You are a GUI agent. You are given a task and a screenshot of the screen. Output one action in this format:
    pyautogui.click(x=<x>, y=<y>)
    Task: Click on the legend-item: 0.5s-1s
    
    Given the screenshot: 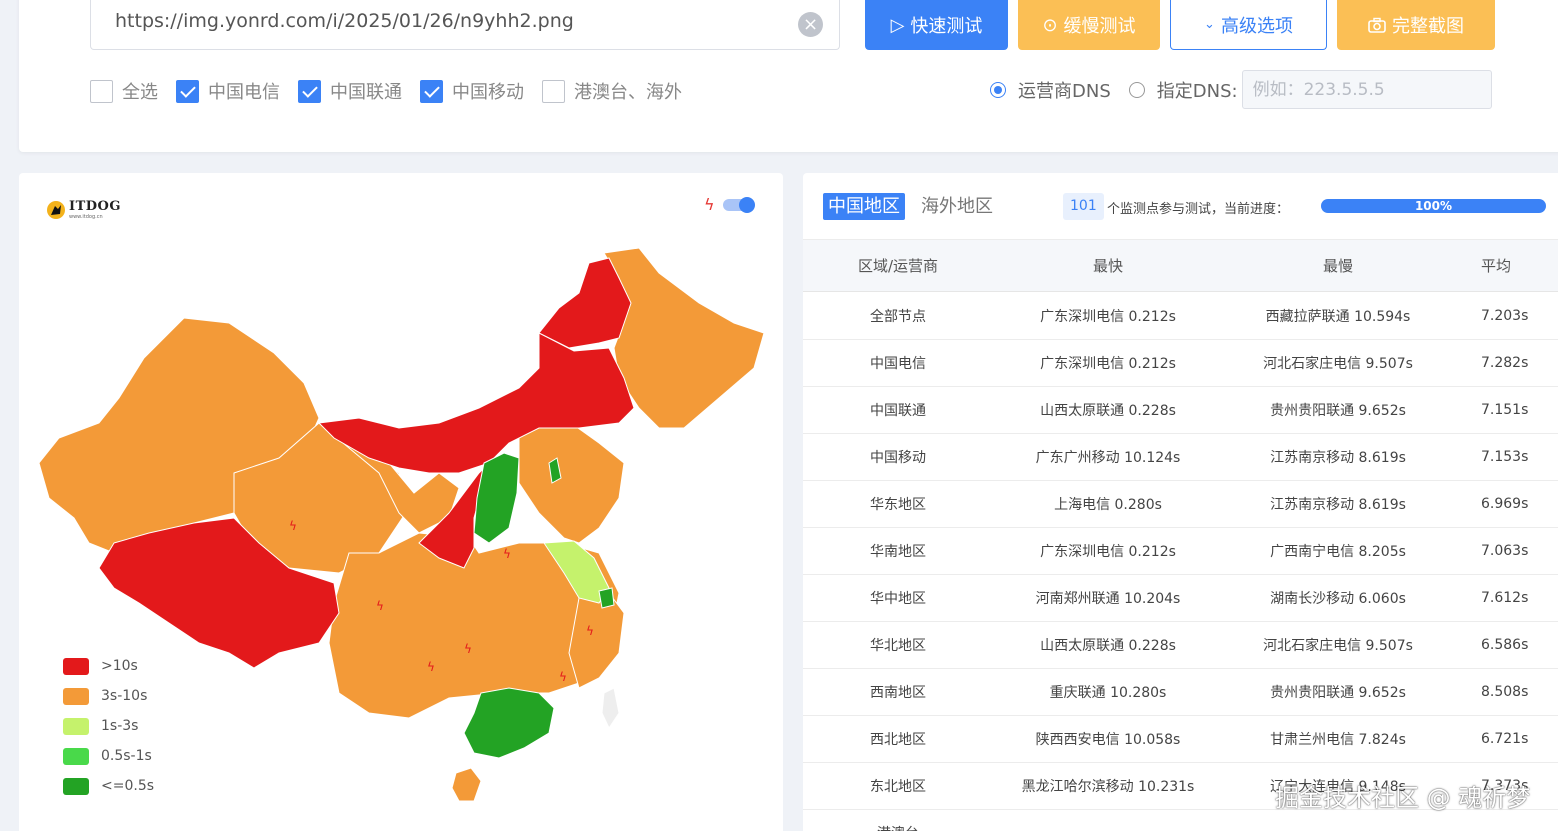 What is the action you would take?
    pyautogui.click(x=108, y=756)
    